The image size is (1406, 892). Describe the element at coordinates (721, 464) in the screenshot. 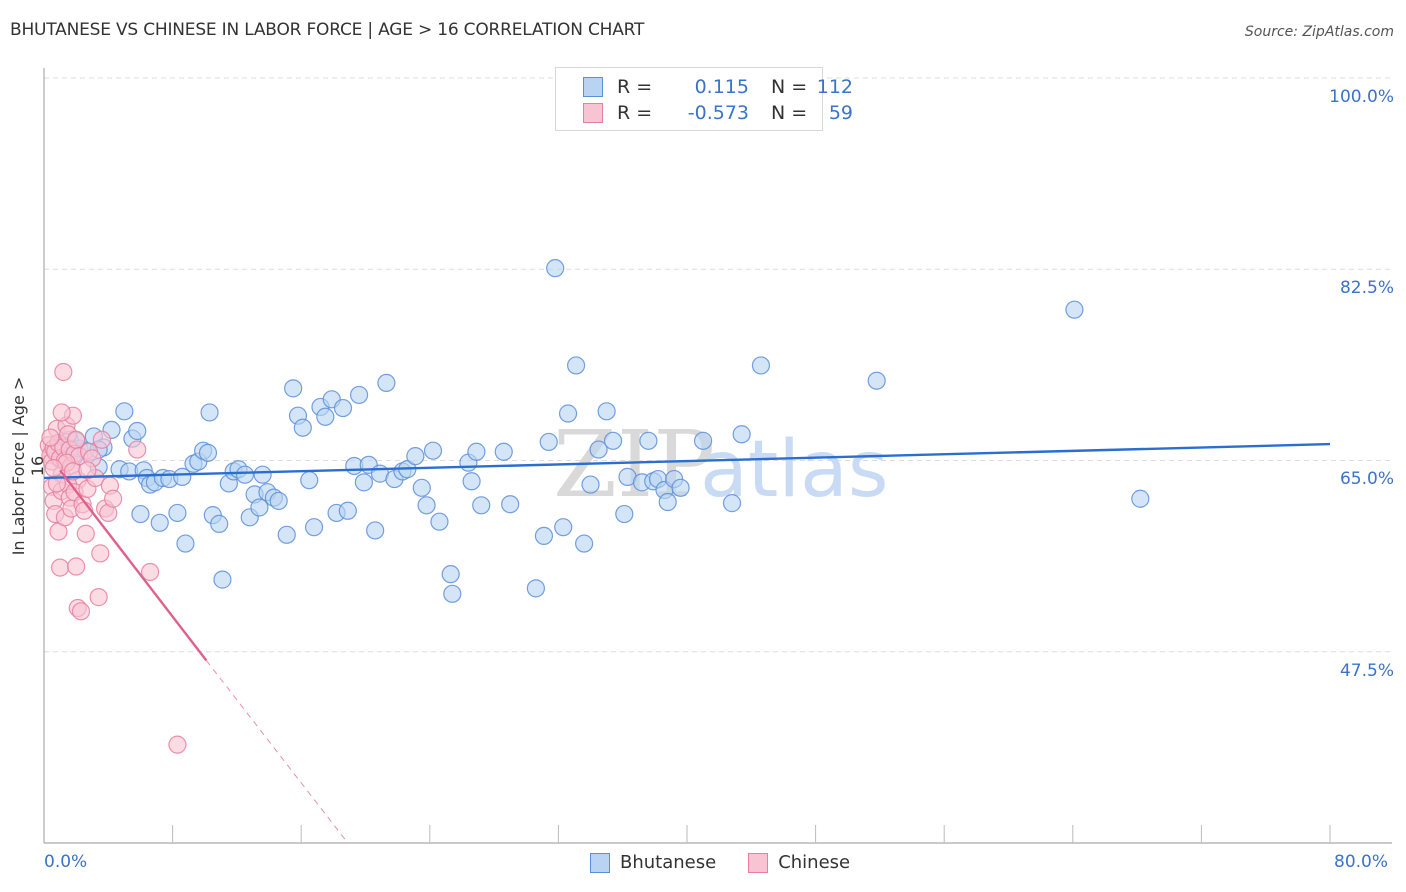

I see `watermark: ZIP atlas` at that location.